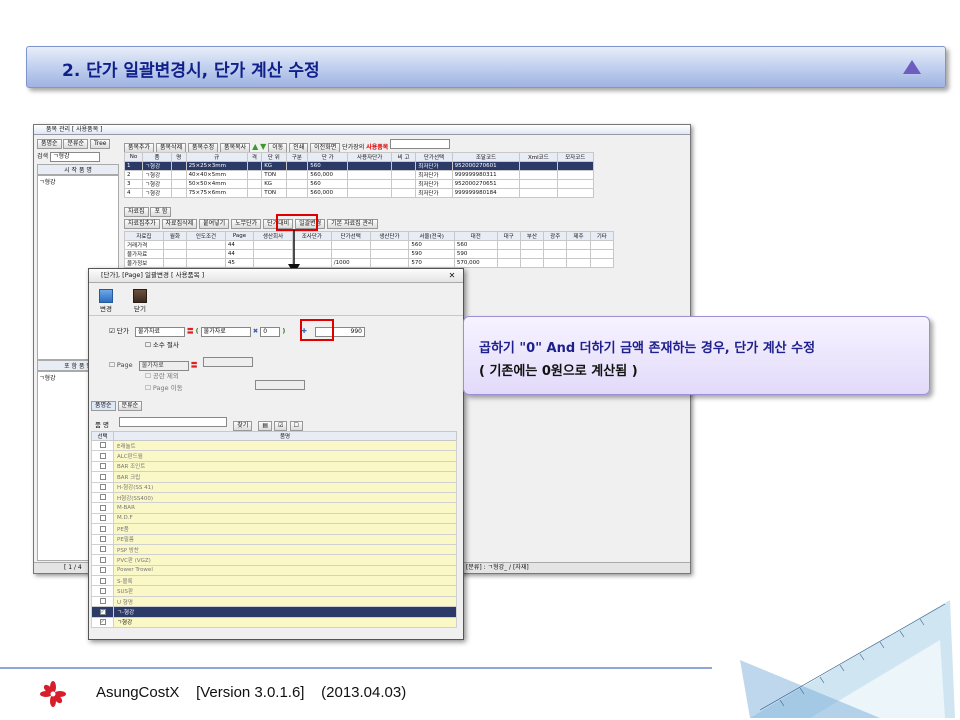 This screenshot has width=960, height=720. Describe the element at coordinates (274, 497) in the screenshot. I see `list-item: H형강(SS400)` at that location.